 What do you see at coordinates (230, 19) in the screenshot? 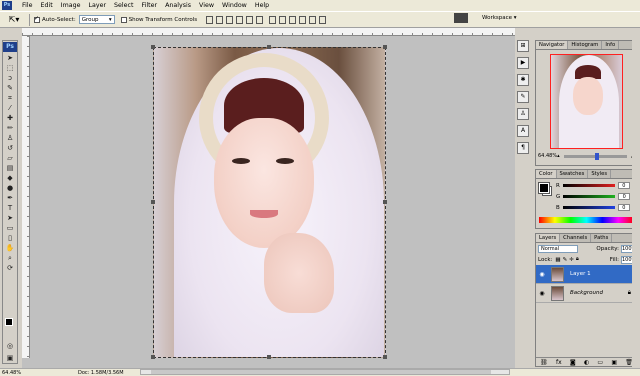
I see `align-bottom-icon` at bounding box center [230, 19].